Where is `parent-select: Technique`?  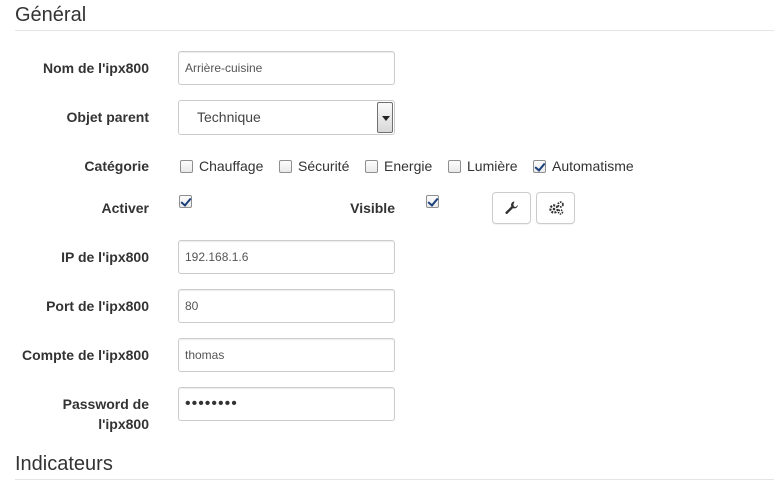
parent-select: Technique is located at coordinates (286, 117).